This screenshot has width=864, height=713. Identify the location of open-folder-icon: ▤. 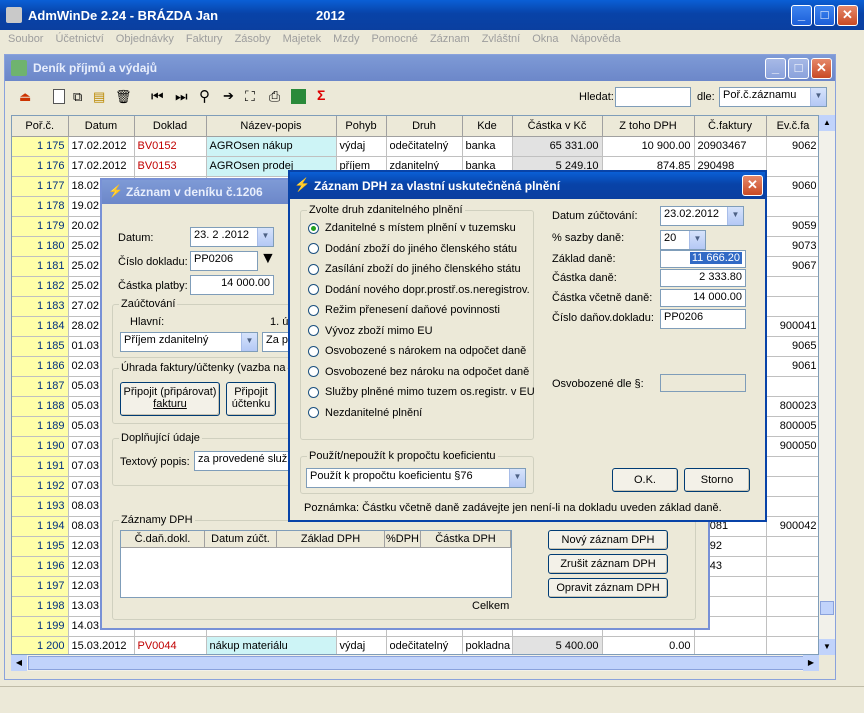
(99, 97).